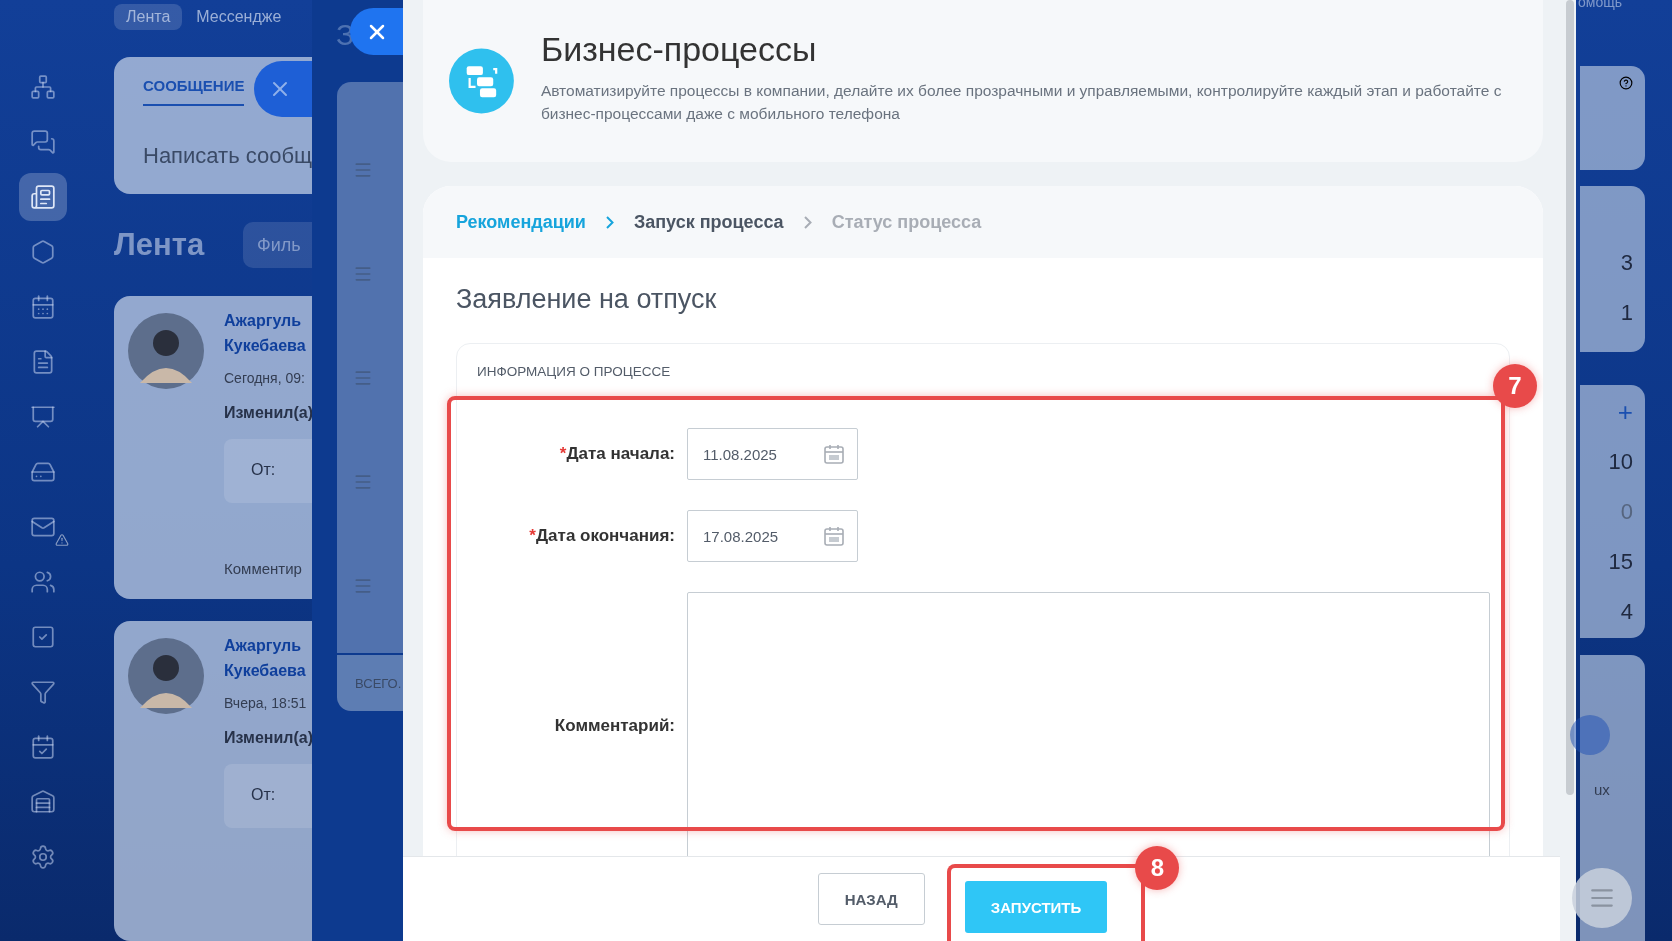 This screenshot has height=941, width=1672. I want to click on date-field: 17.08.2025, so click(772, 536).